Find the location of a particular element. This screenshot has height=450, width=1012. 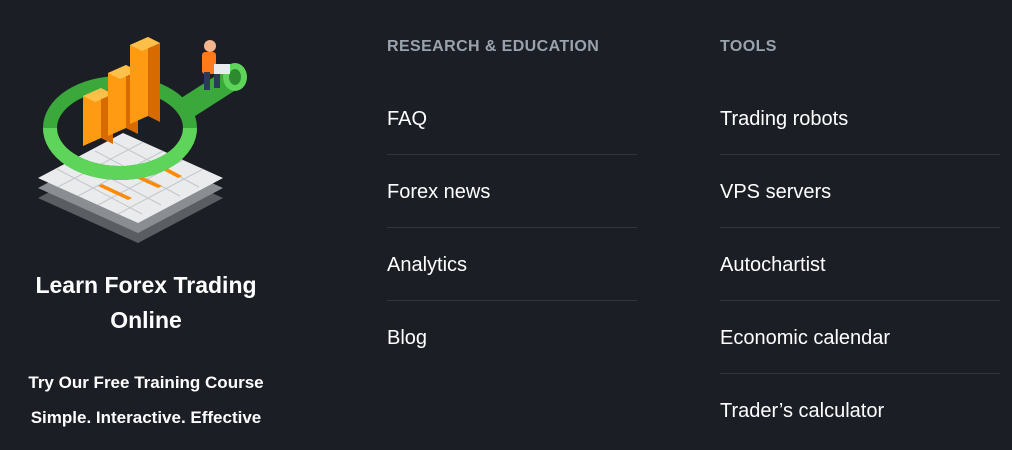

list-item: Forex news is located at coordinates (512, 191).